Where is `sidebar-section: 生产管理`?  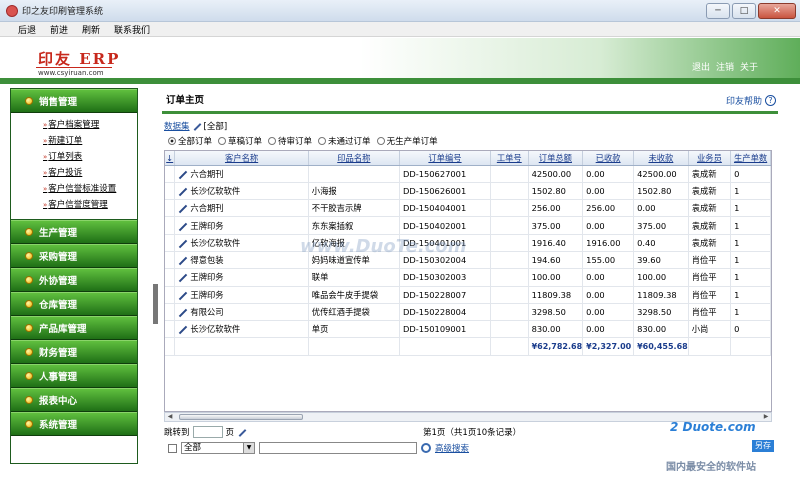
sidebar-section: 生产管理 is located at coordinates (74, 232).